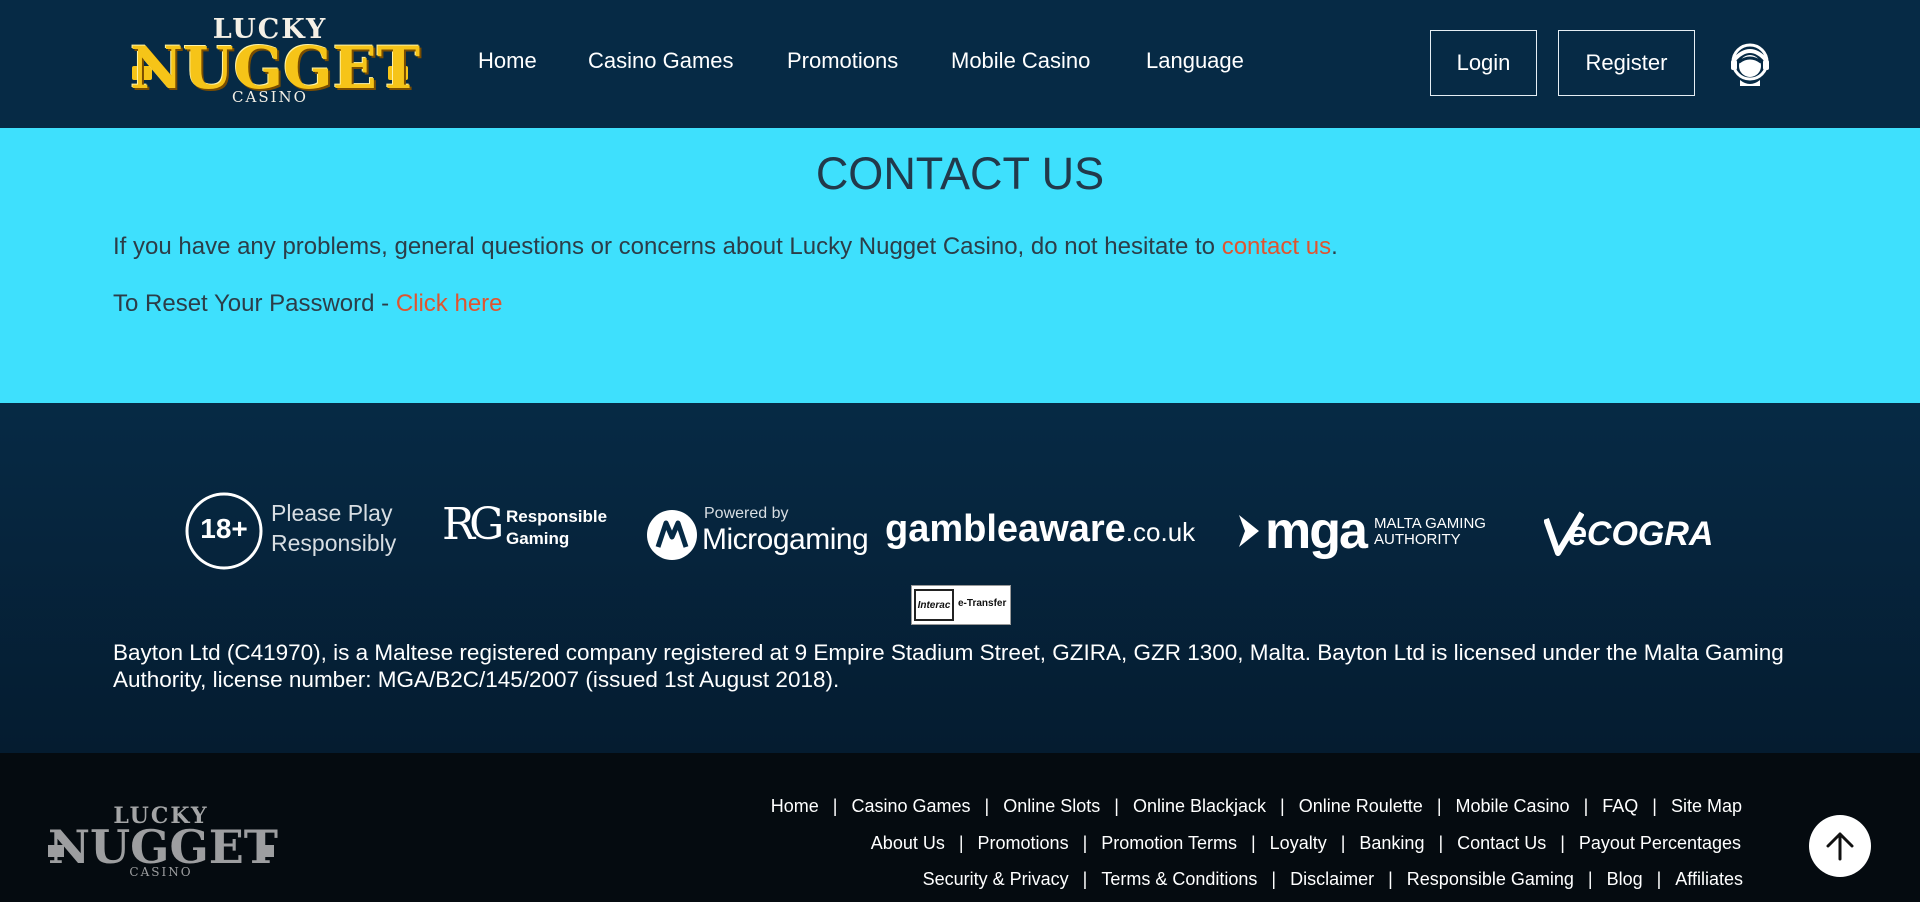 Image resolution: width=1920 pixels, height=902 pixels. What do you see at coordinates (1361, 806) in the screenshot?
I see `footer-link-online-roulette: Online Roulette` at bounding box center [1361, 806].